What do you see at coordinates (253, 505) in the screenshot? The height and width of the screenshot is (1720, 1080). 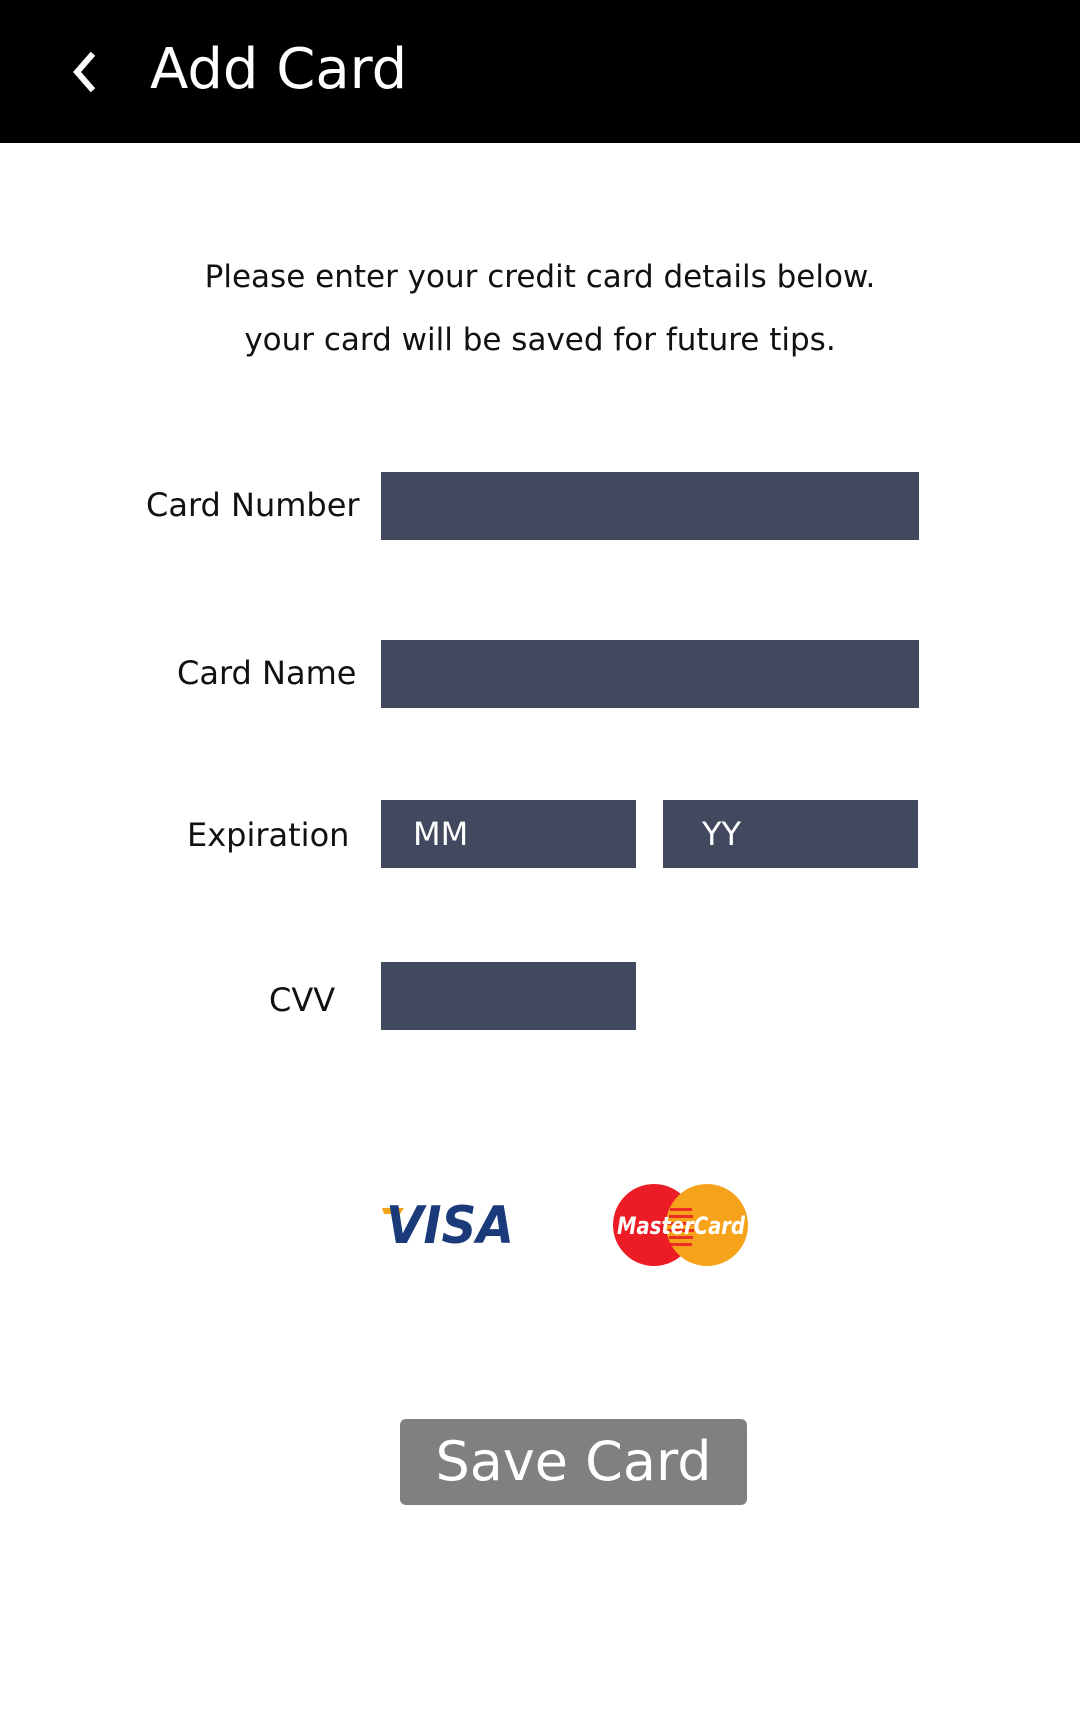 I see `card-number-label: Card Number` at bounding box center [253, 505].